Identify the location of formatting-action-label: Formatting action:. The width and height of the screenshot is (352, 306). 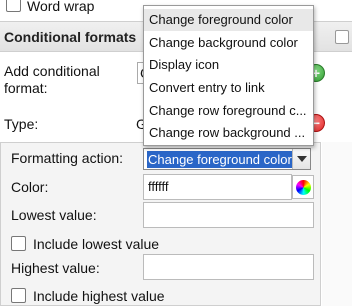
(67, 158).